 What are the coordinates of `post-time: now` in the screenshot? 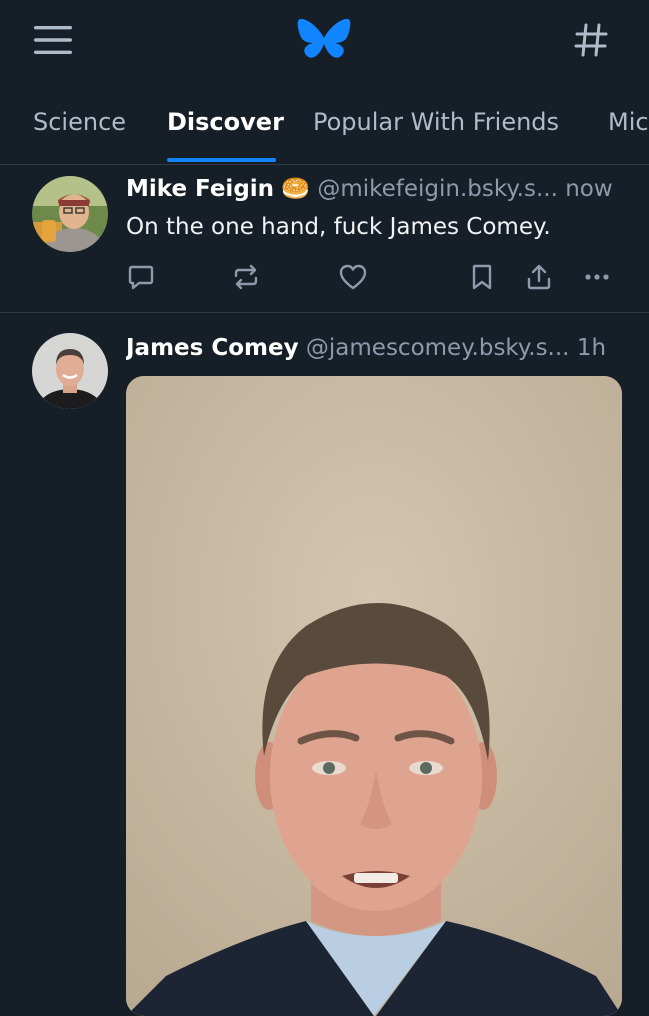 It's located at (588, 189).